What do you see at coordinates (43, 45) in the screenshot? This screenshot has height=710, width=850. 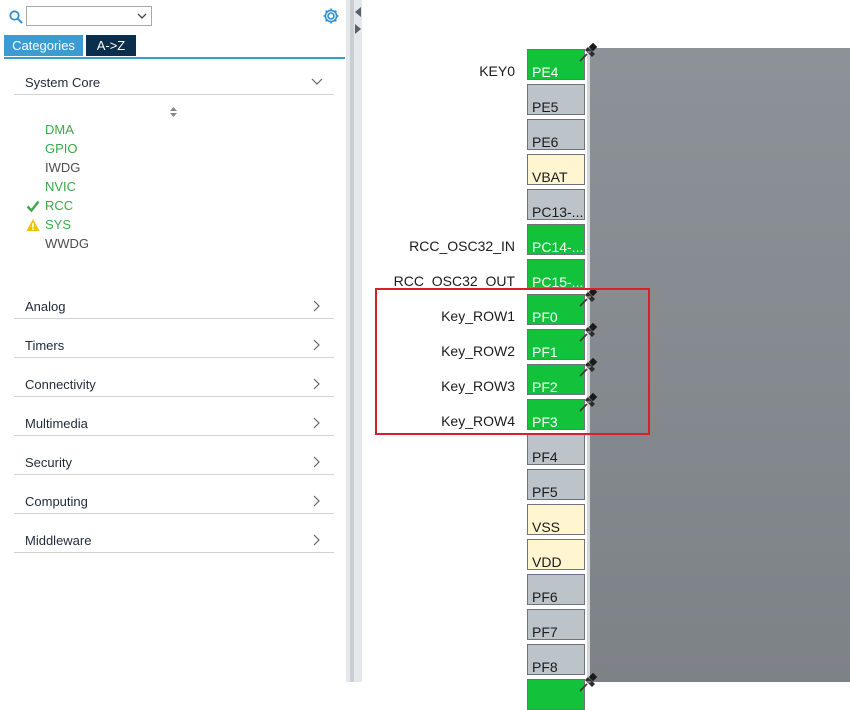 I see `tab-categories: Categories` at bounding box center [43, 45].